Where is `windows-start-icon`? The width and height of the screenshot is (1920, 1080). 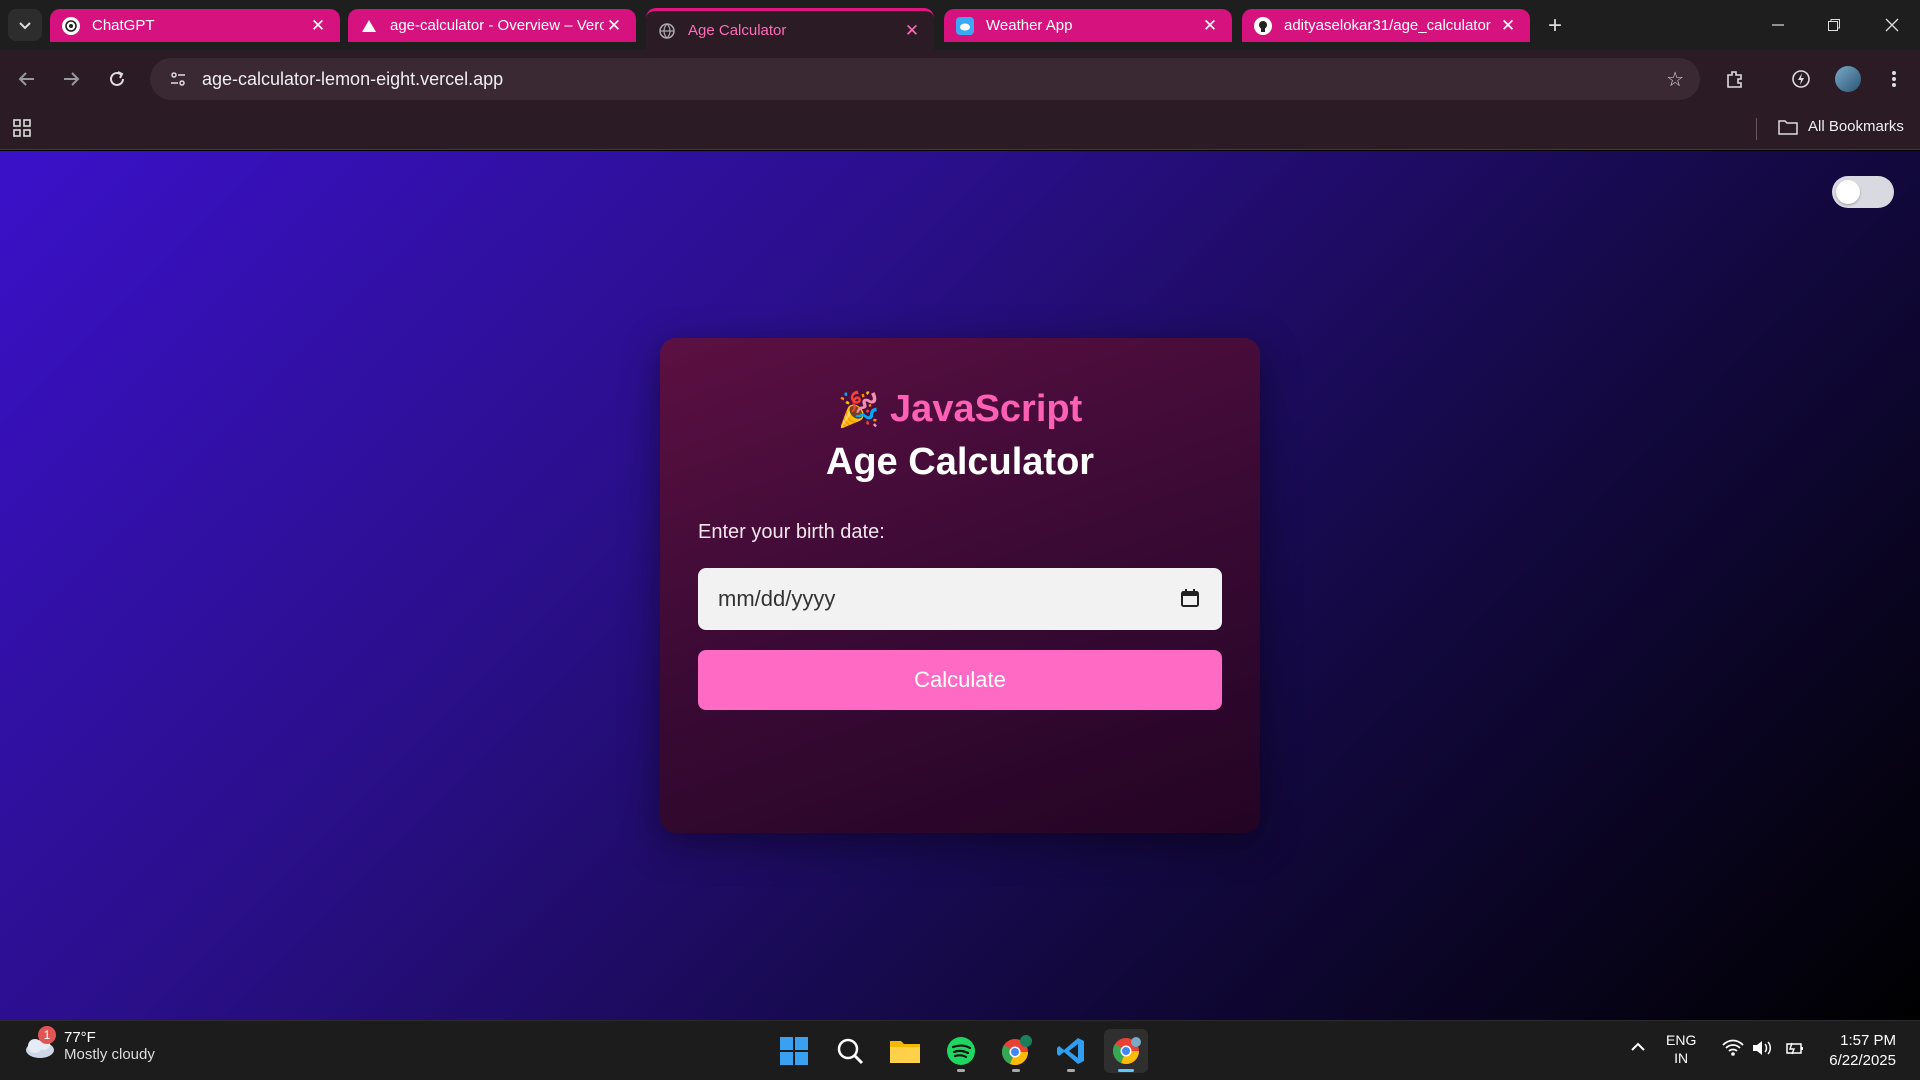 windows-start-icon is located at coordinates (794, 1051).